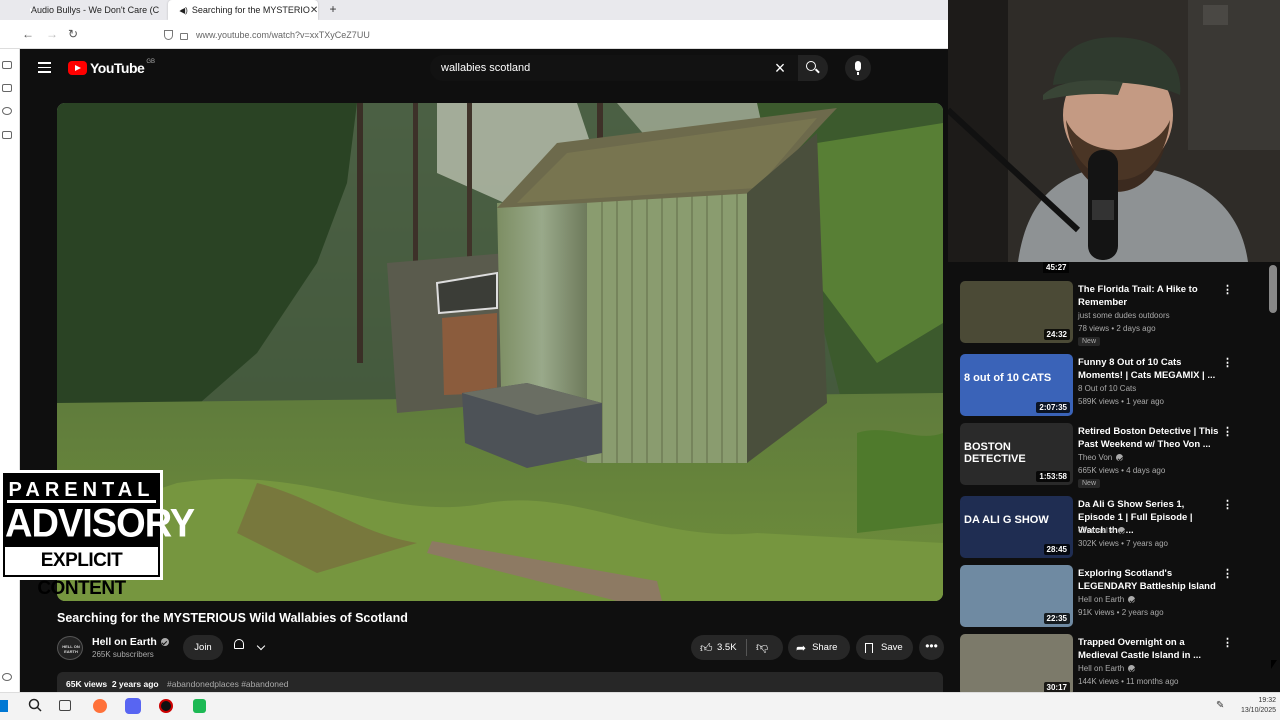  Describe the element at coordinates (931, 647) in the screenshot. I see `more-actions-button: •••` at that location.